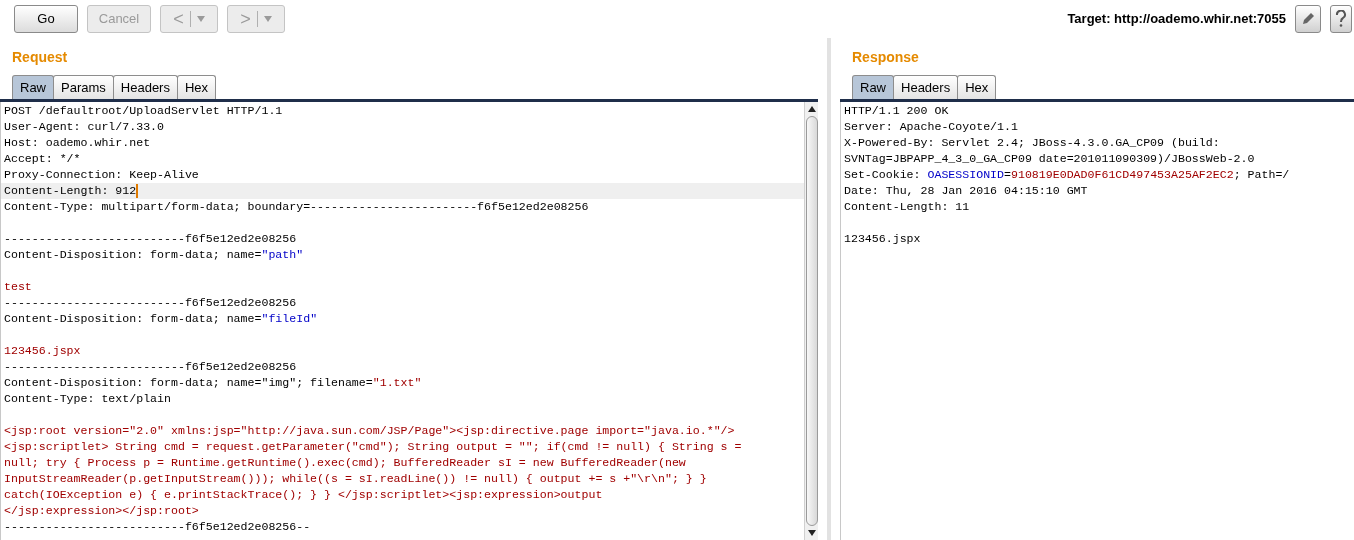  Describe the element at coordinates (296, 207) in the screenshot. I see `code-line: Content-Type: multipart/form-data; boundary=------------------------f6f5e12ed2e08256` at that location.